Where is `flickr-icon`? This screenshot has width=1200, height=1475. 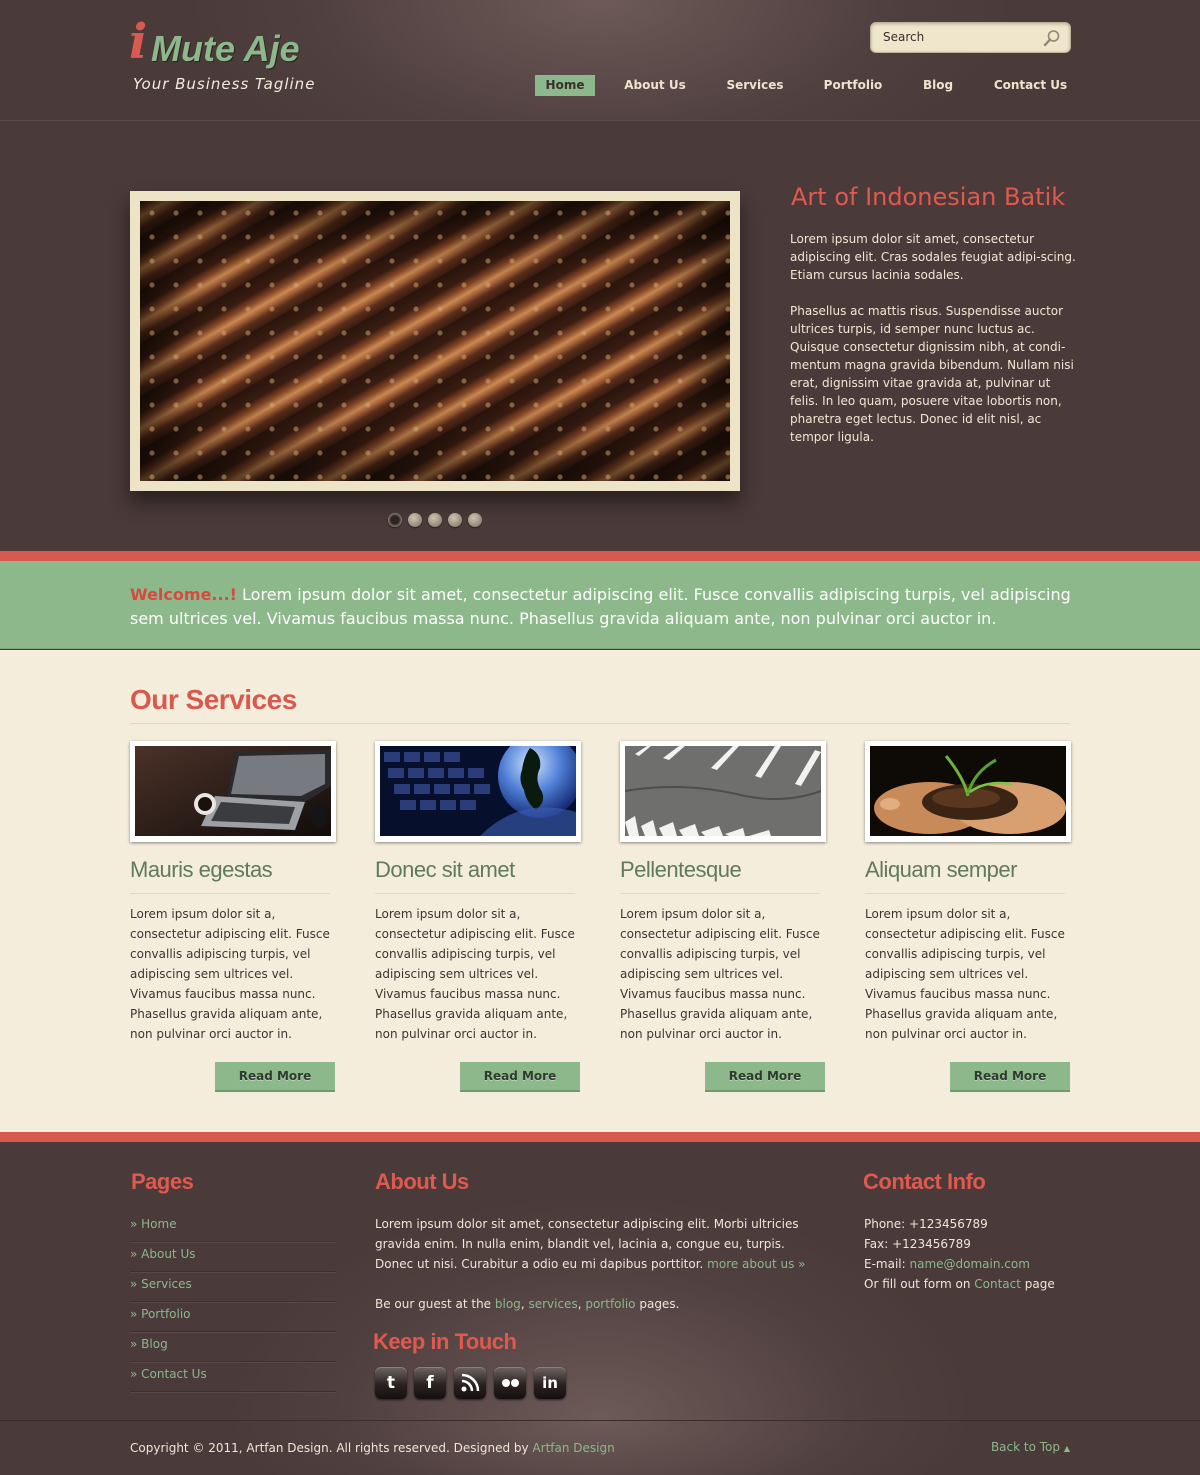
flickr-icon is located at coordinates (510, 1383).